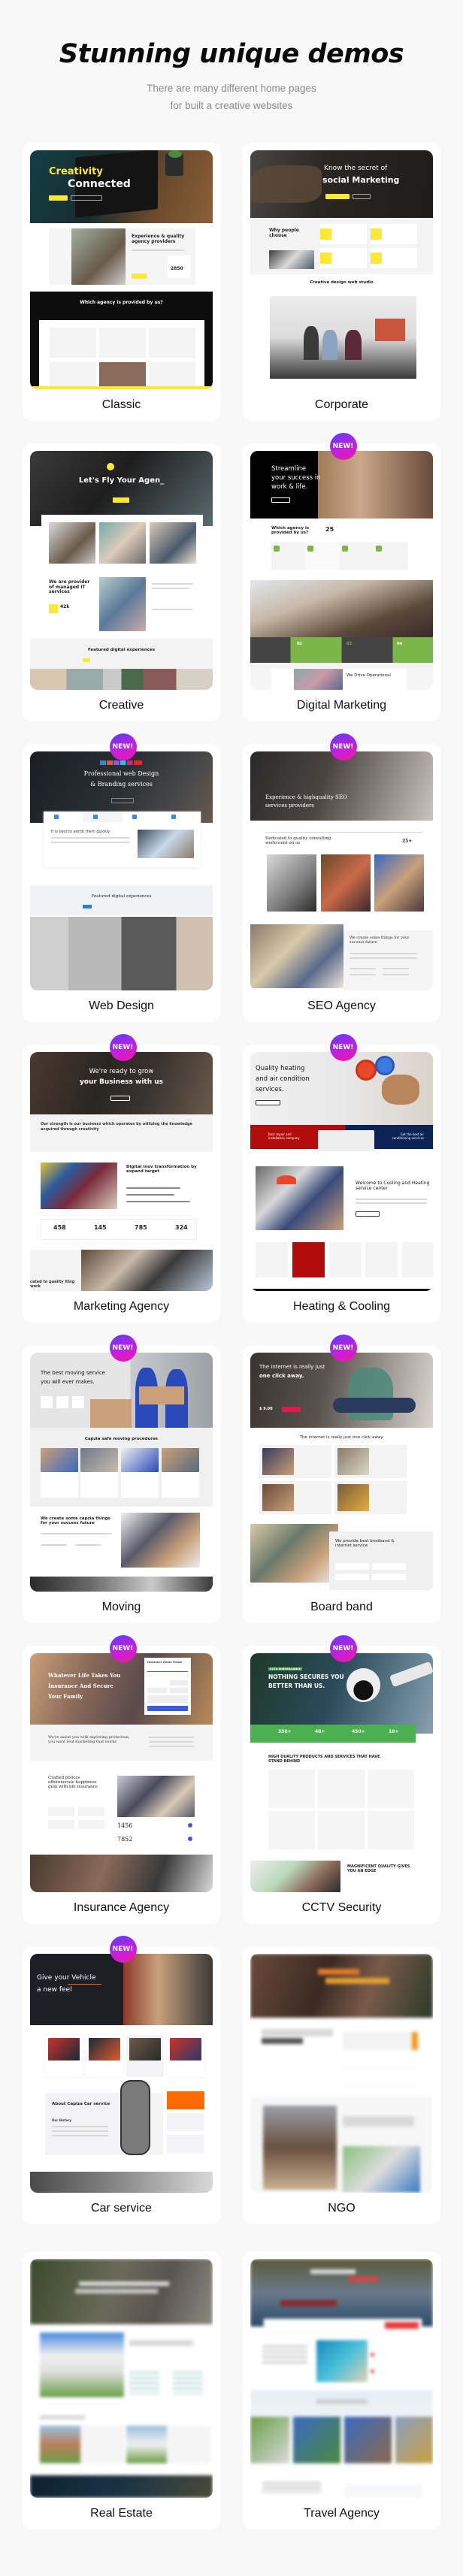 The height and width of the screenshot is (2576, 463). I want to click on preview-counter: 324, so click(182, 1227).